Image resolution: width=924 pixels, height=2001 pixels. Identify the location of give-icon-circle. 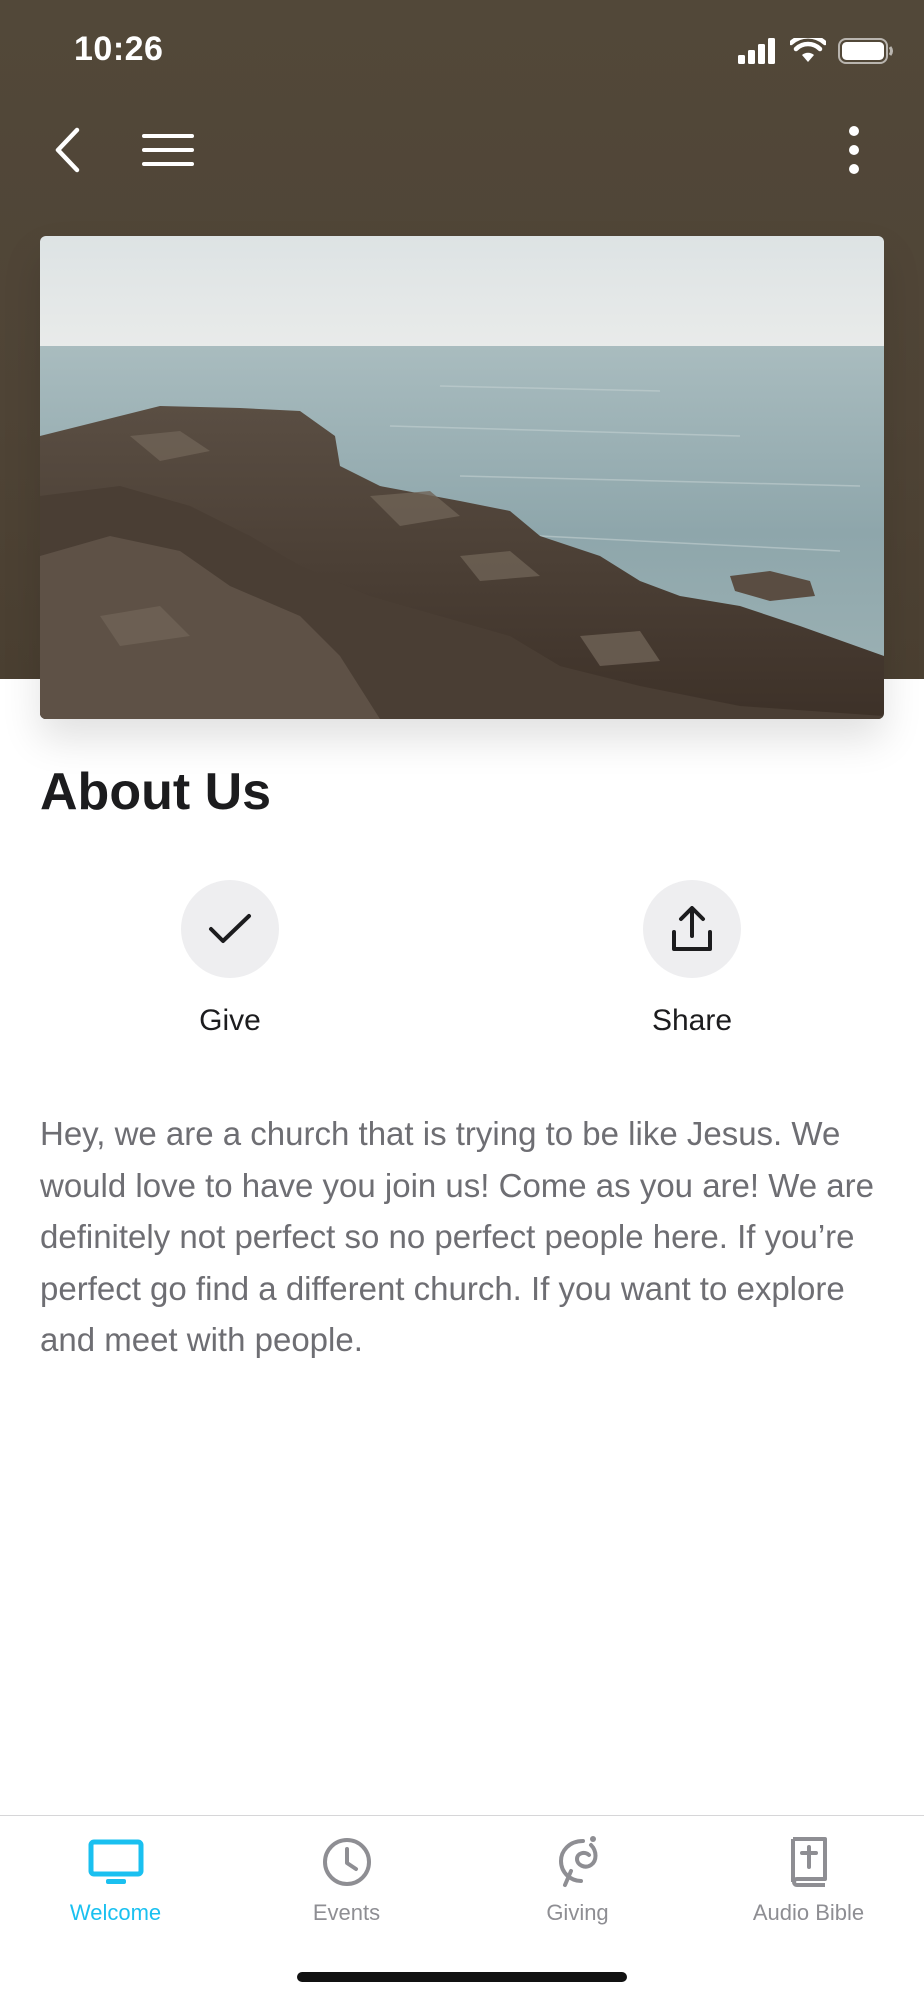
(230, 929).